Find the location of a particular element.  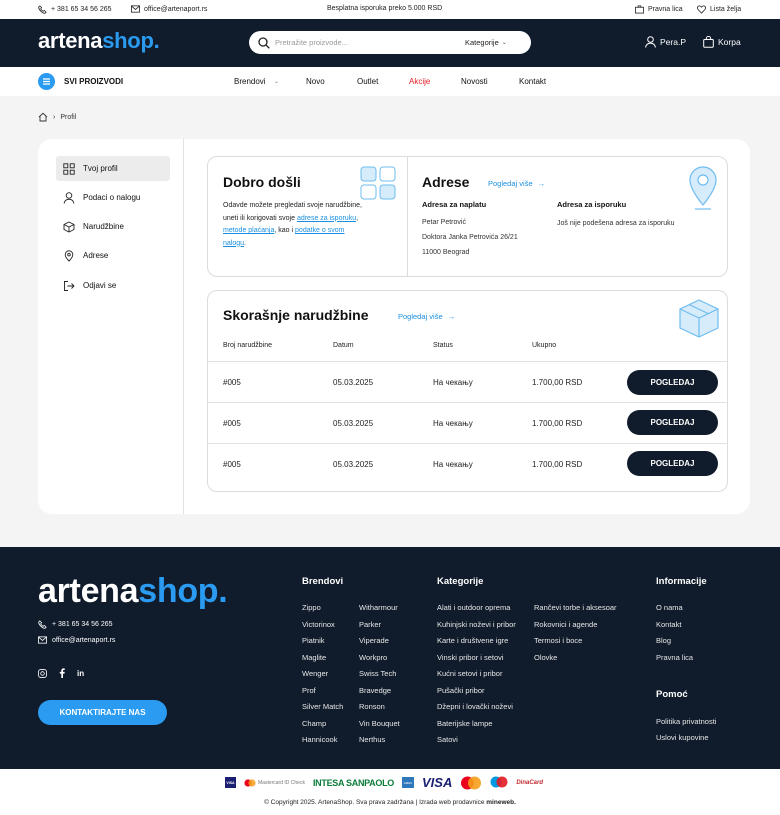

dashboard-illustration-icon is located at coordinates (378, 183).